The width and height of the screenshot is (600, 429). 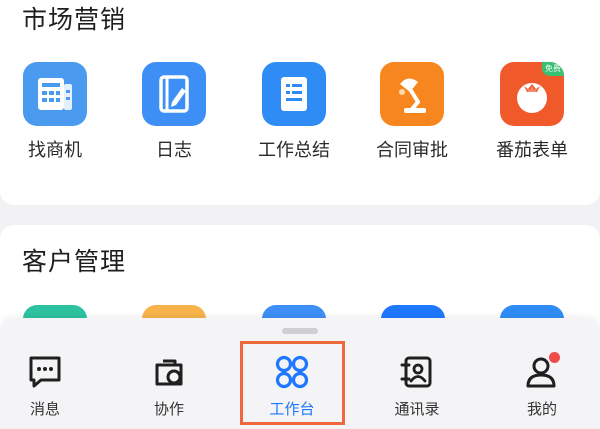 I want to click on app-label: 找商机, so click(x=55, y=150).